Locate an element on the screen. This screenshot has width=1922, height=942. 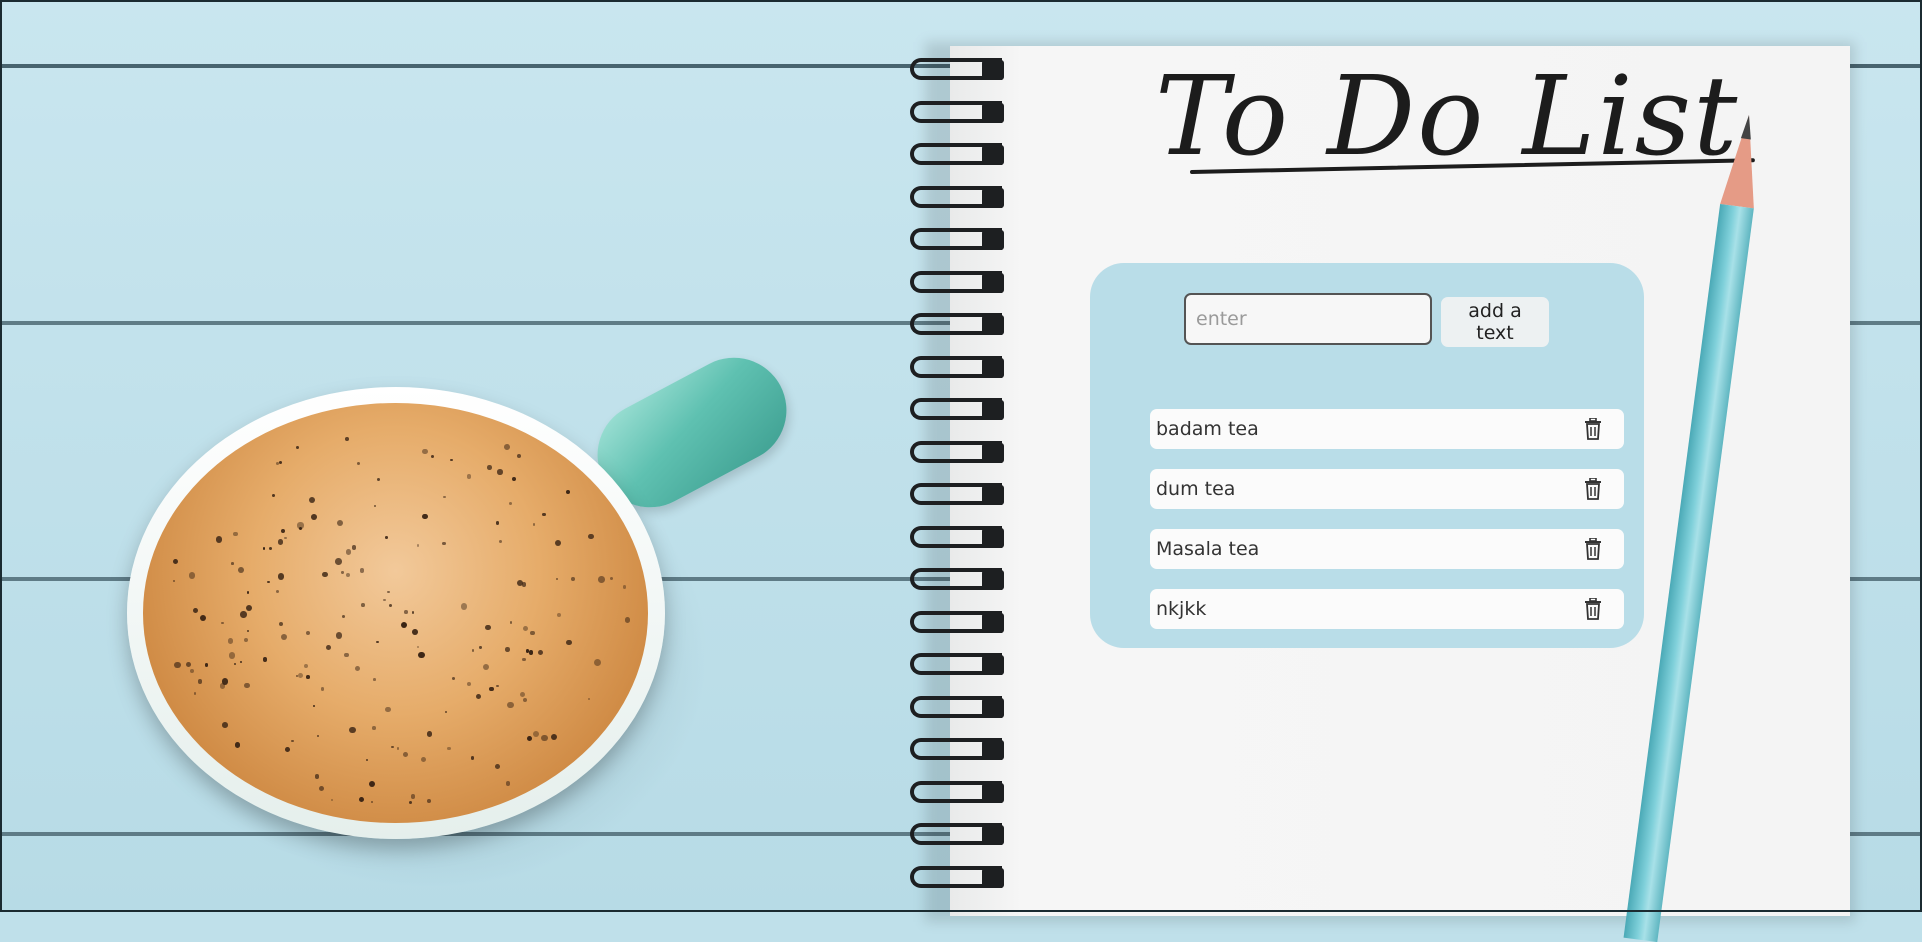
todo-input is located at coordinates (1308, 319).